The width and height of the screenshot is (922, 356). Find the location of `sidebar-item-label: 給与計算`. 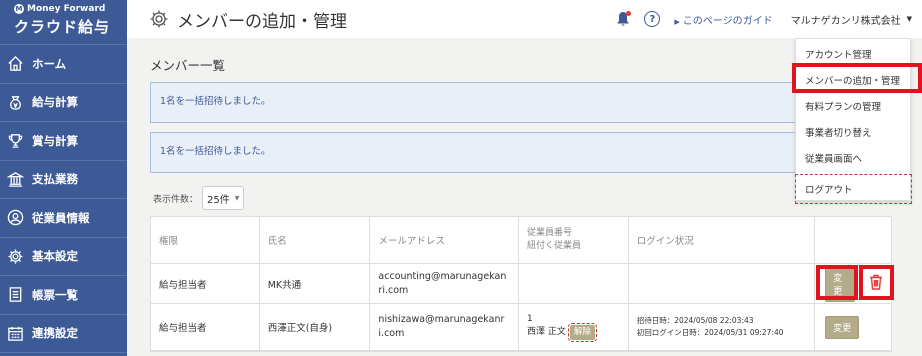

sidebar-item-label: 給与計算 is located at coordinates (55, 102).